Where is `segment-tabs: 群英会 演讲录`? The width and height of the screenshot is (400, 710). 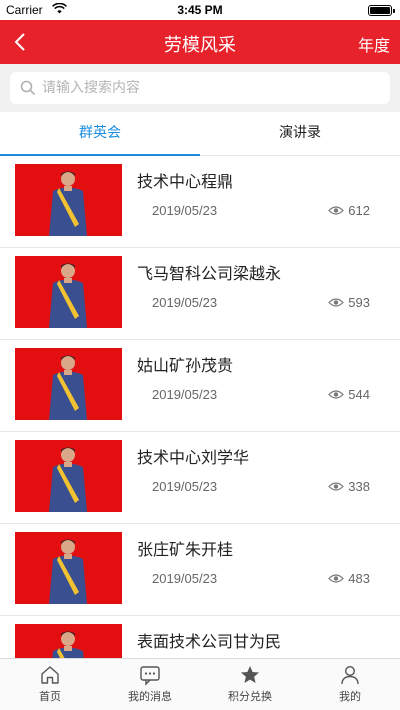
segment-tabs: 群英会 演讲录 is located at coordinates (200, 134).